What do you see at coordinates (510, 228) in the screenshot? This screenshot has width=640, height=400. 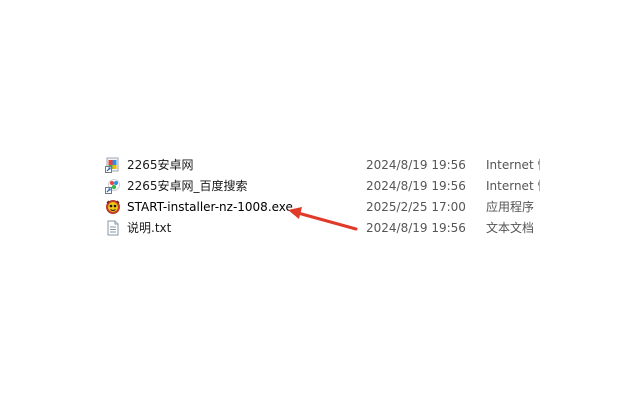 I see `file-type: 文本文档` at bounding box center [510, 228].